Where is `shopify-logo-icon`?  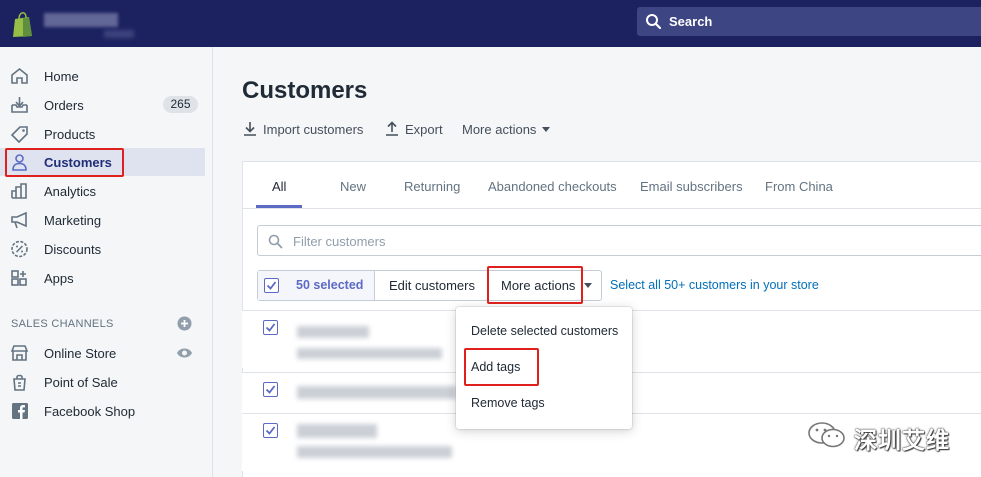
shopify-logo-icon is located at coordinates (23, 24).